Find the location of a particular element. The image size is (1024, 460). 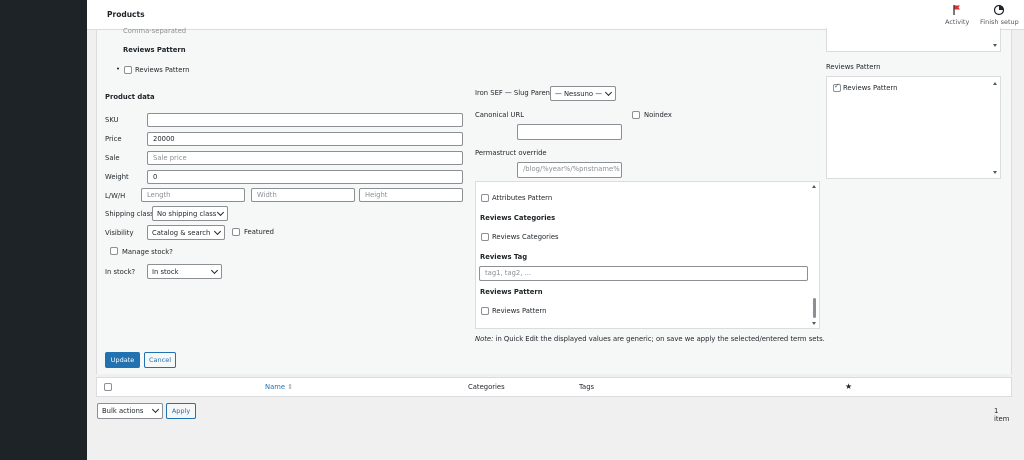

shipping-class-value: No shipping class is located at coordinates (187, 214).